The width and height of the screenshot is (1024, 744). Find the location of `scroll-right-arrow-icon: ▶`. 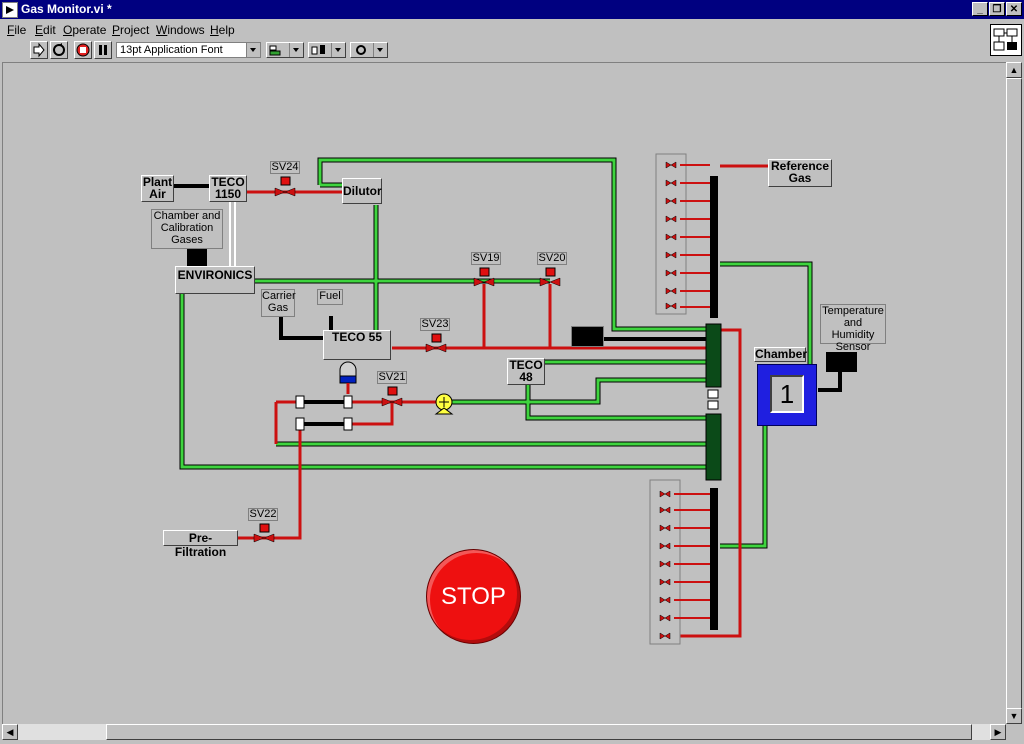

scroll-right-arrow-icon: ▶ is located at coordinates (998, 732).